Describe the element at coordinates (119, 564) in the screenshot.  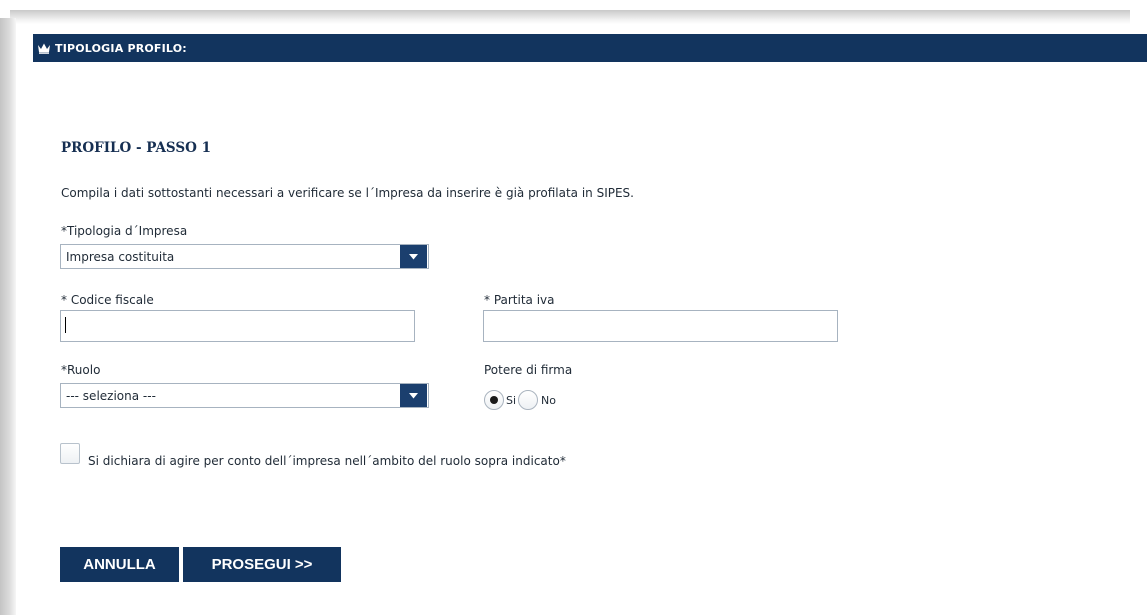
I see `annulla-button: ANNULLA` at that location.